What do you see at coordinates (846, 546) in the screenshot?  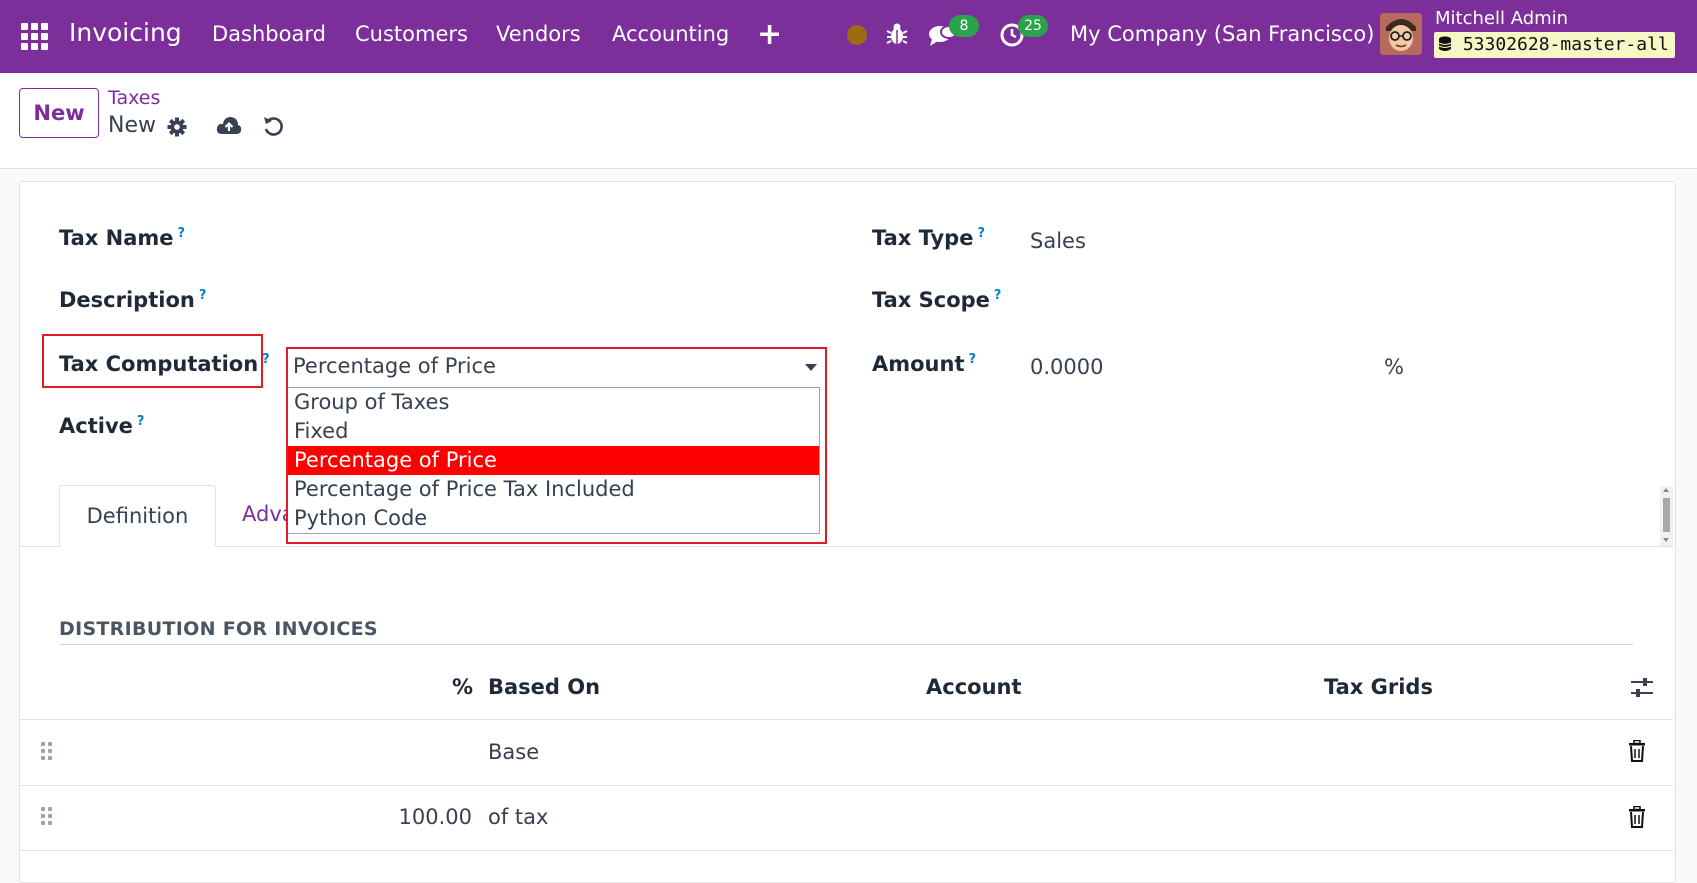 I see `tabs-divider` at bounding box center [846, 546].